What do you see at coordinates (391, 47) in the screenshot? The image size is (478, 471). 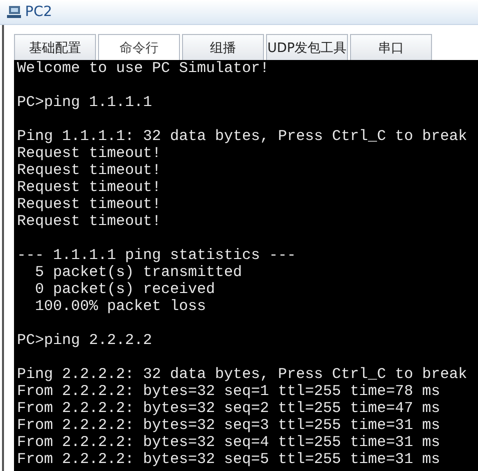 I see `tab: 串口` at bounding box center [391, 47].